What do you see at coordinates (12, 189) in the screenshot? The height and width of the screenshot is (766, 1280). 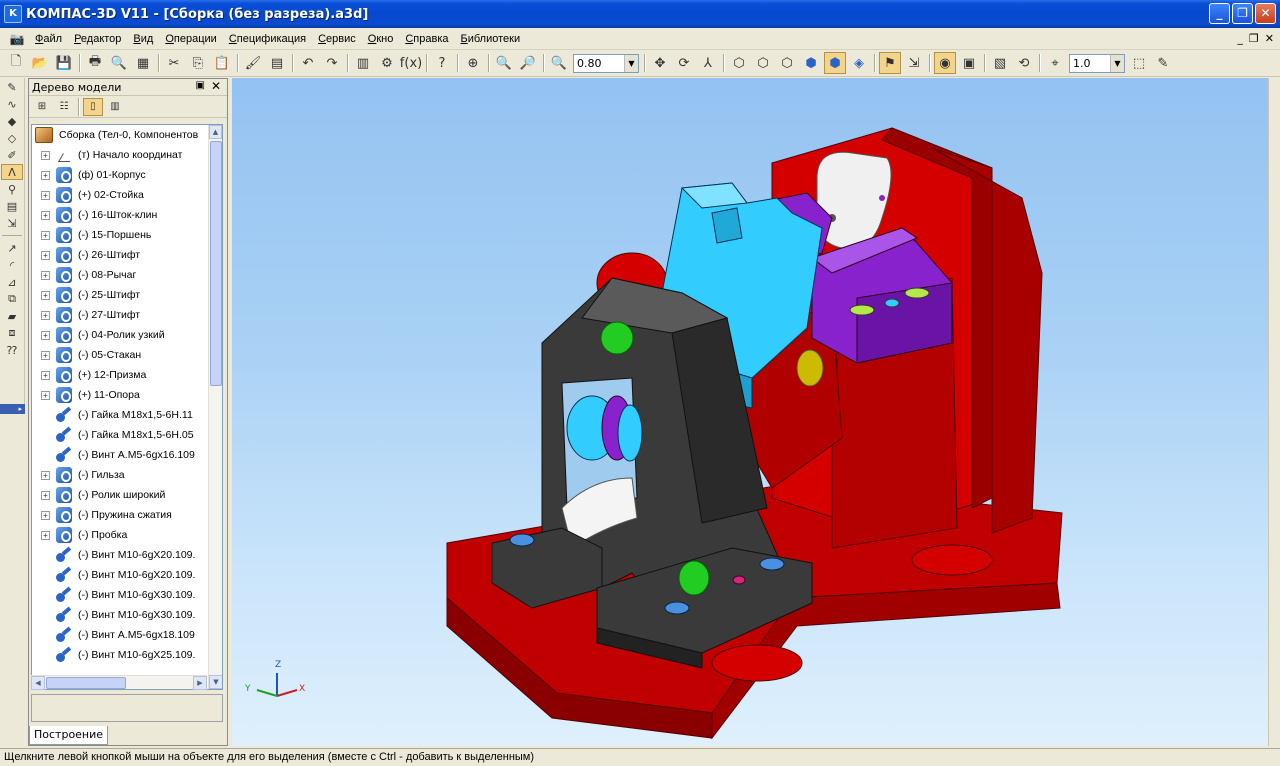 I see `filter-icon: ⚲` at bounding box center [12, 189].